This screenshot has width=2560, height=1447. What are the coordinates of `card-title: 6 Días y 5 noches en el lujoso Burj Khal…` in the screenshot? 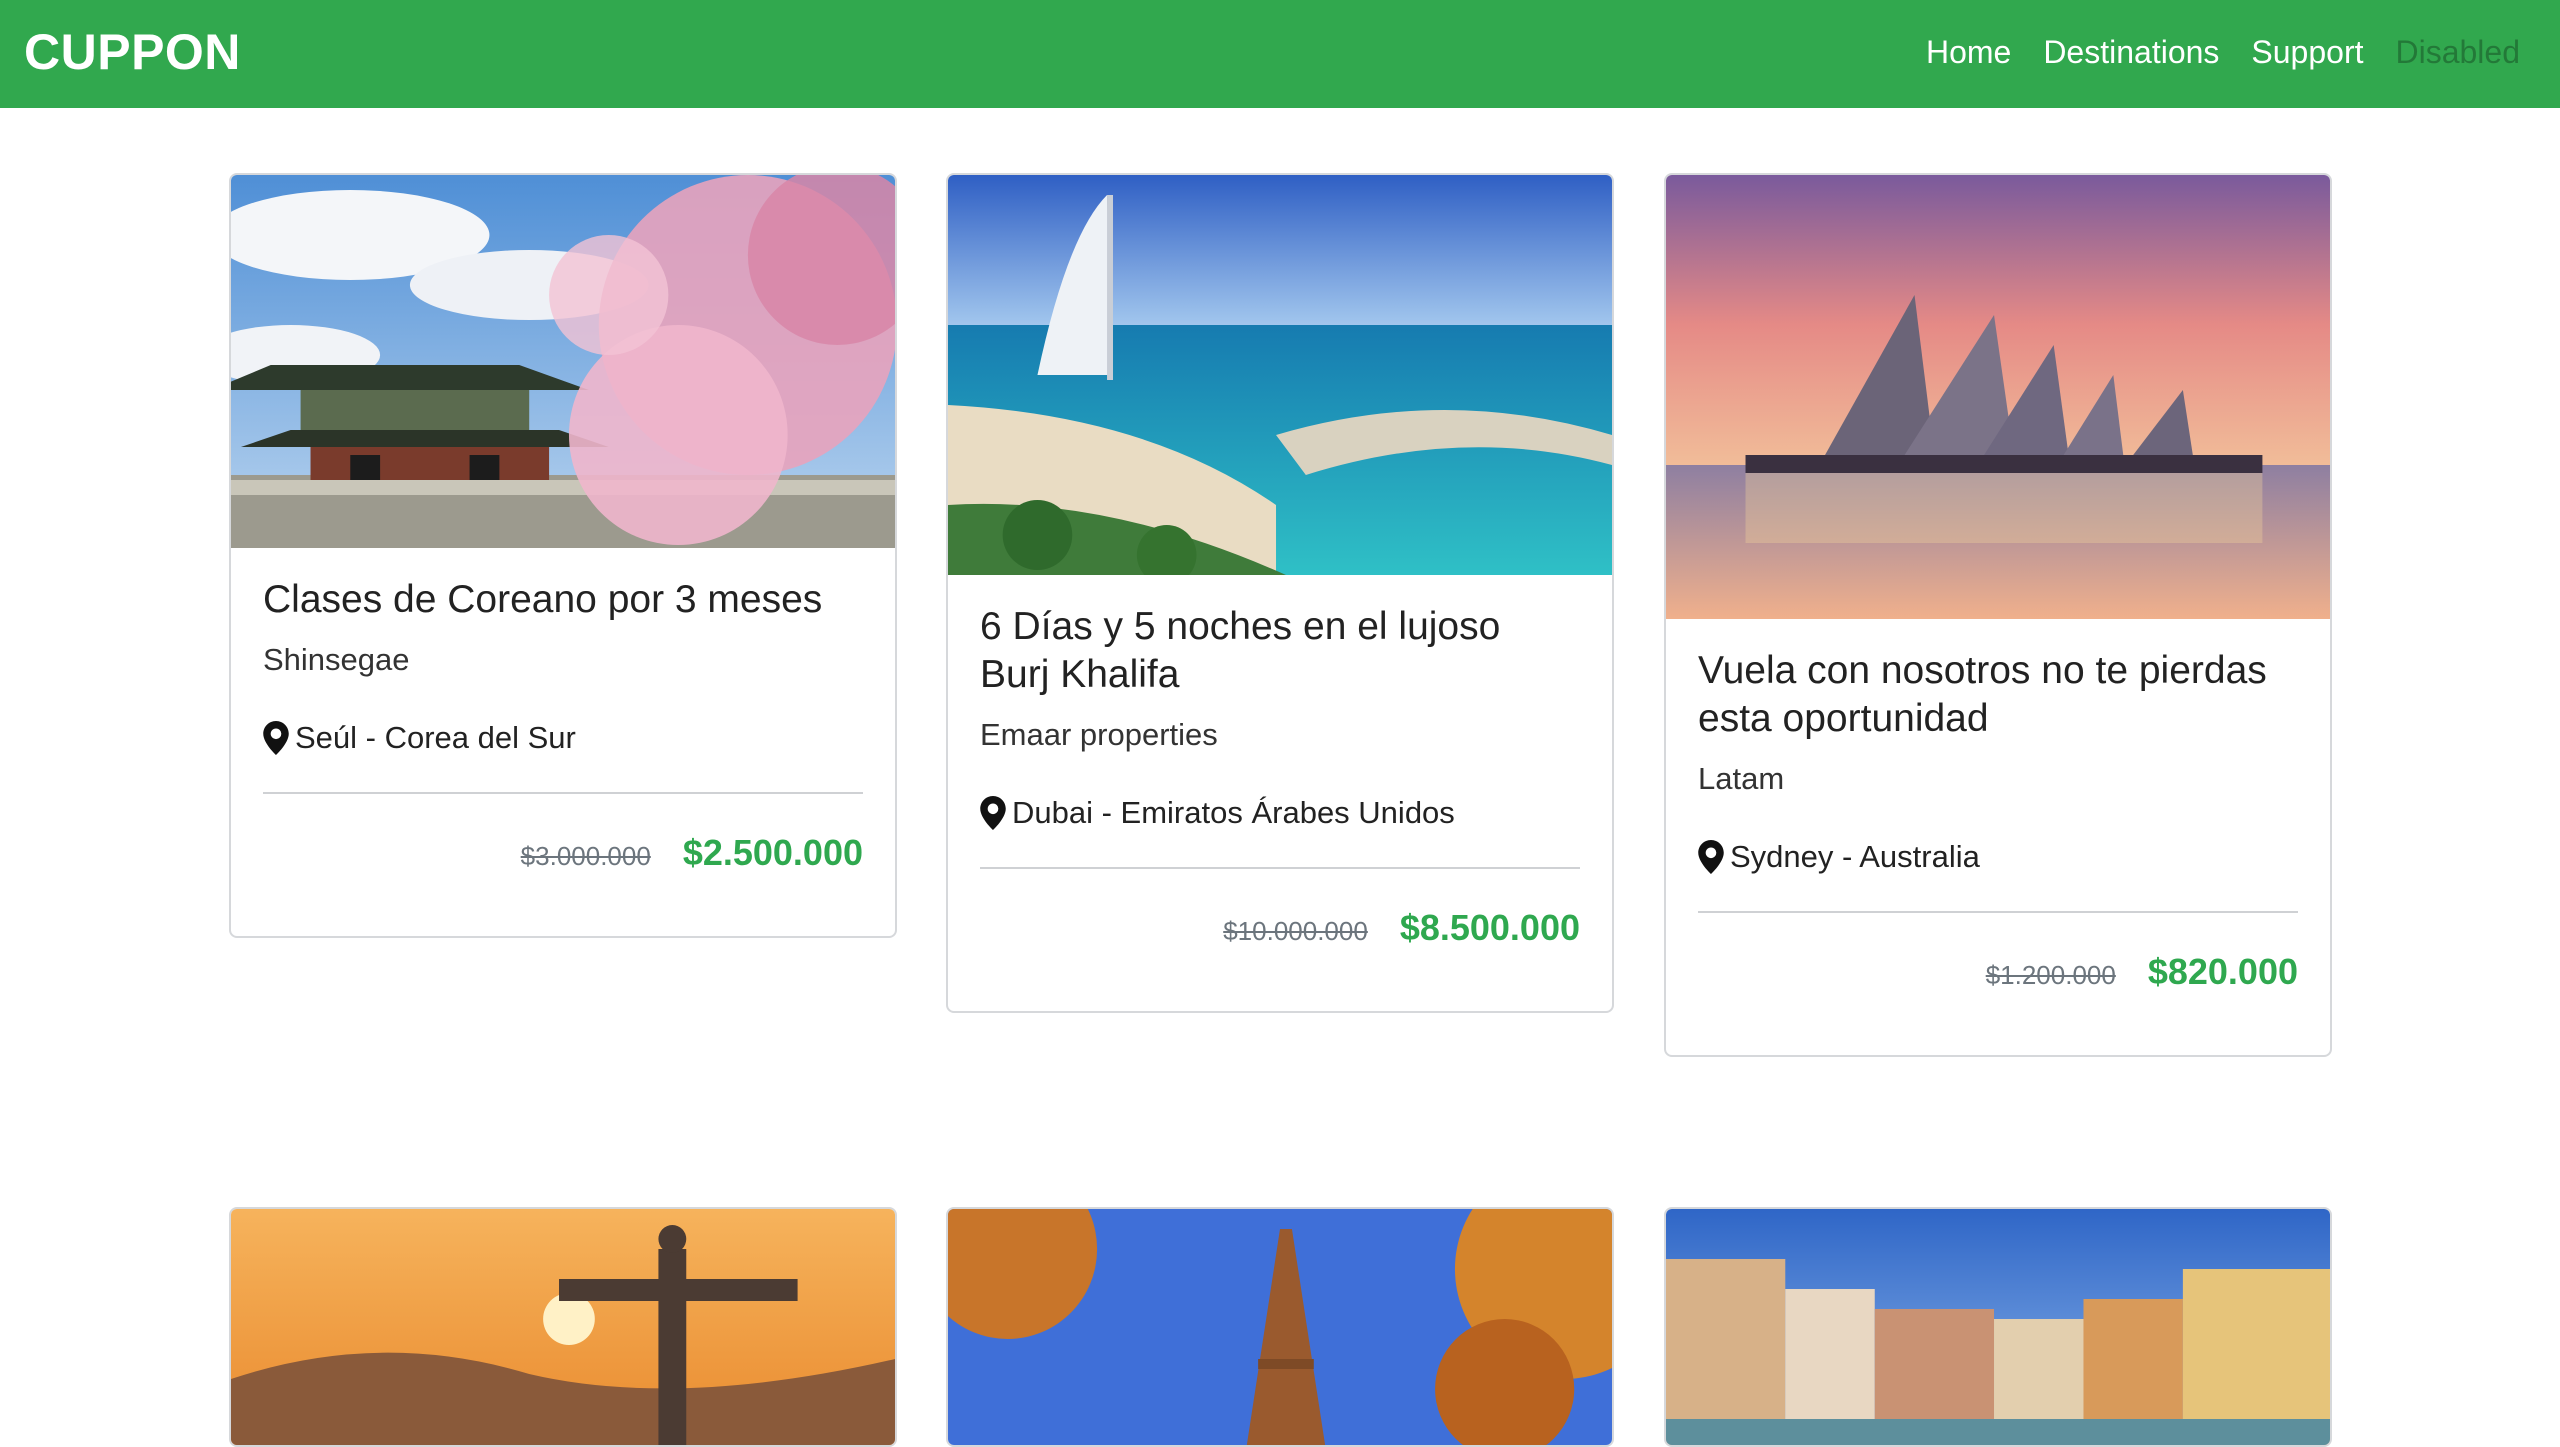 It's located at (1280, 651).